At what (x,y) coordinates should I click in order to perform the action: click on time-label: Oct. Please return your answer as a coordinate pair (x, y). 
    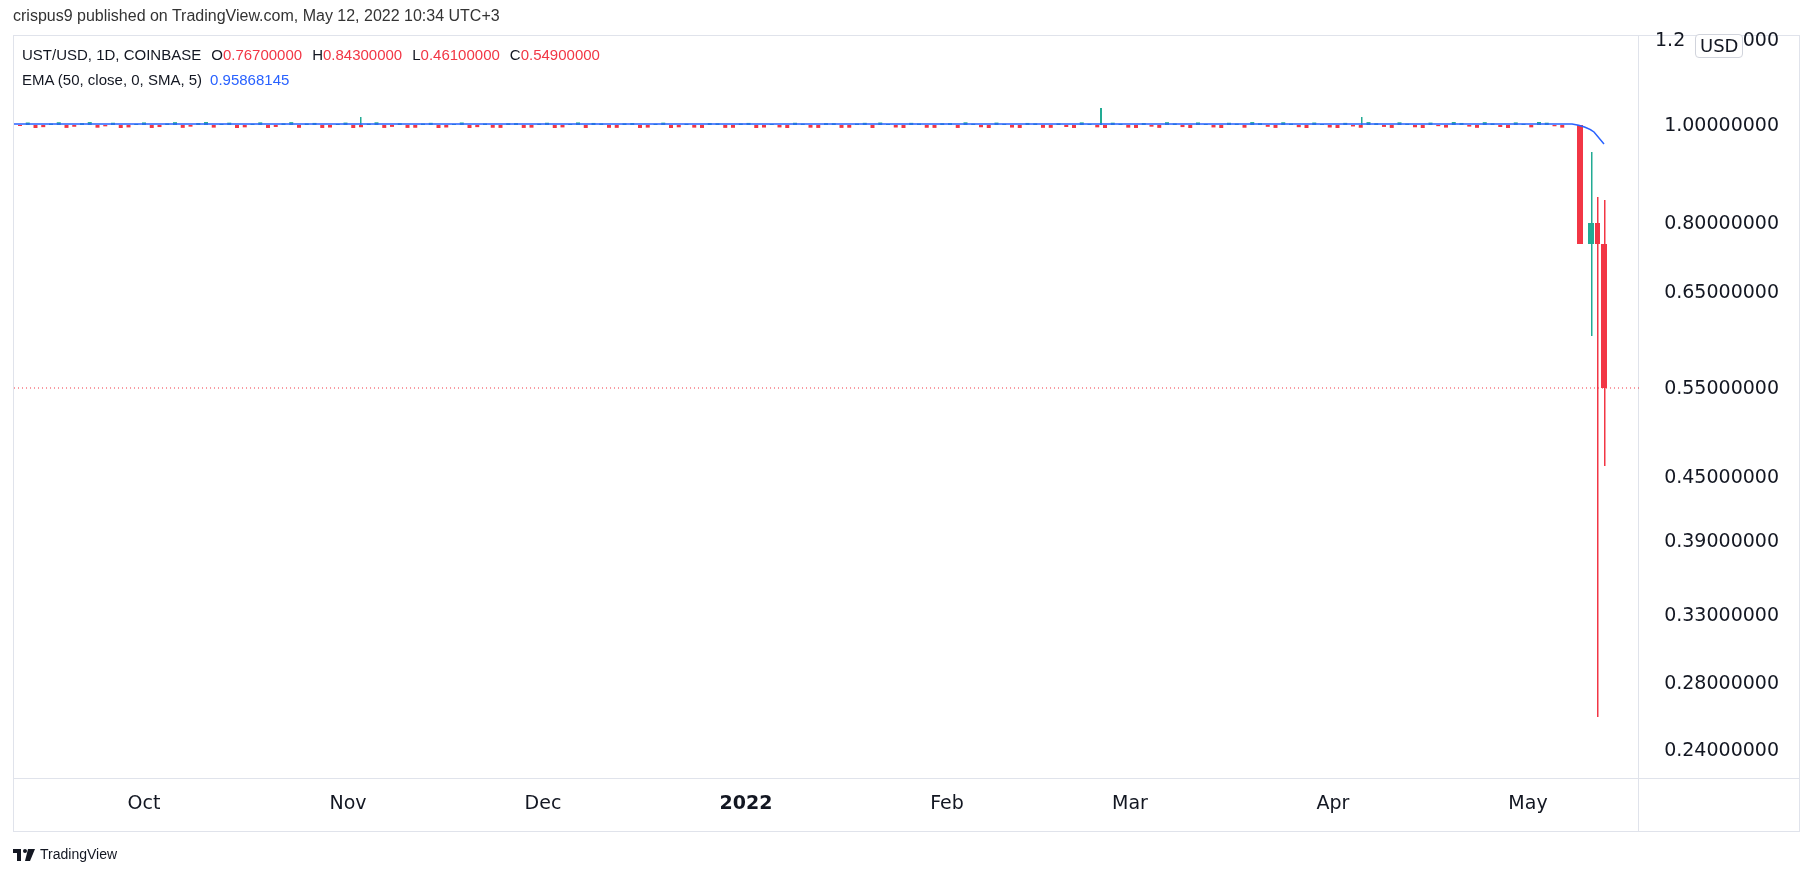
    Looking at the image, I should click on (144, 802).